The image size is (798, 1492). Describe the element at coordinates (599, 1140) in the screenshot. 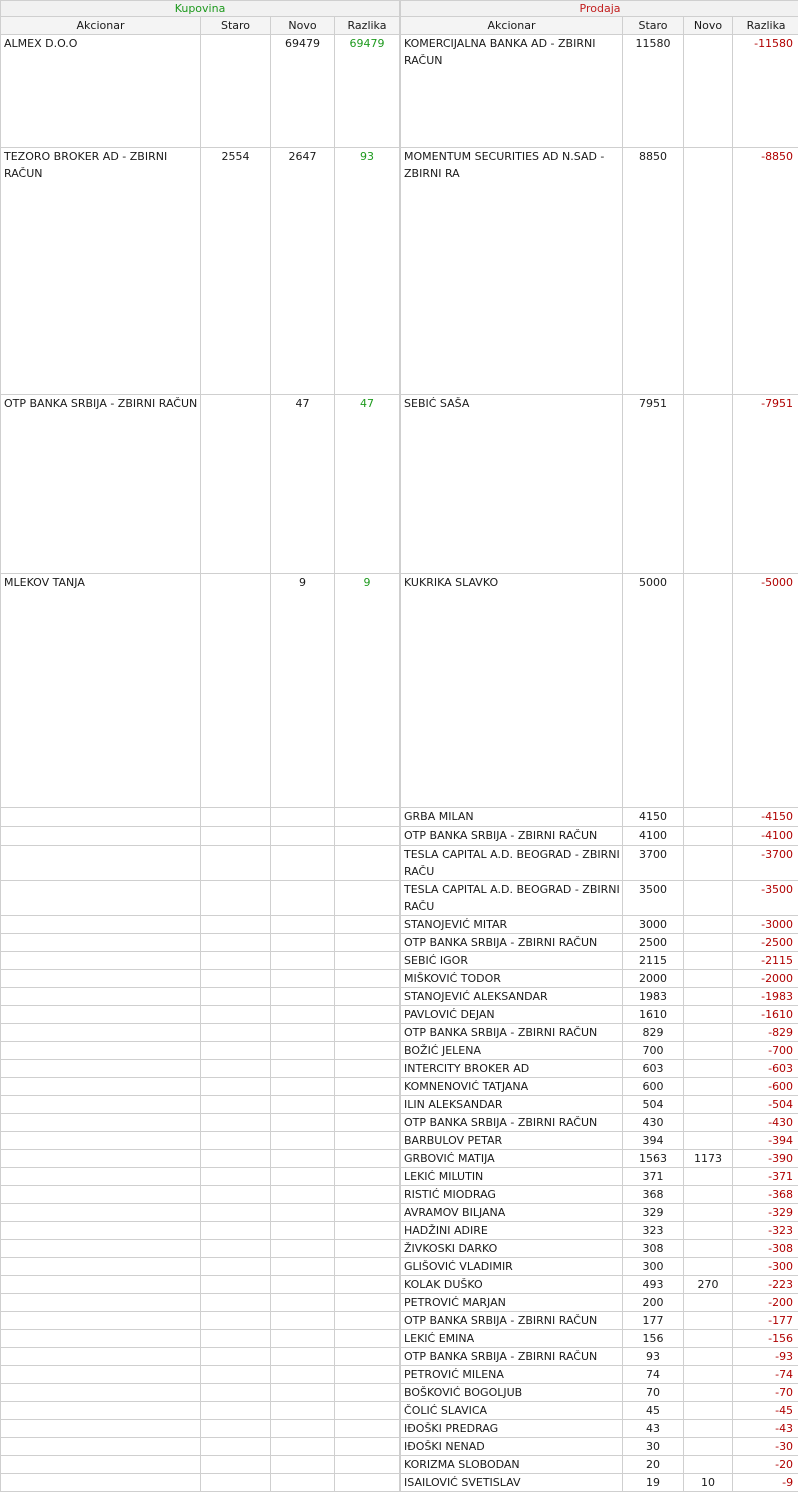

I see `sell-row: BARBULOV PETAR 394 -394` at that location.